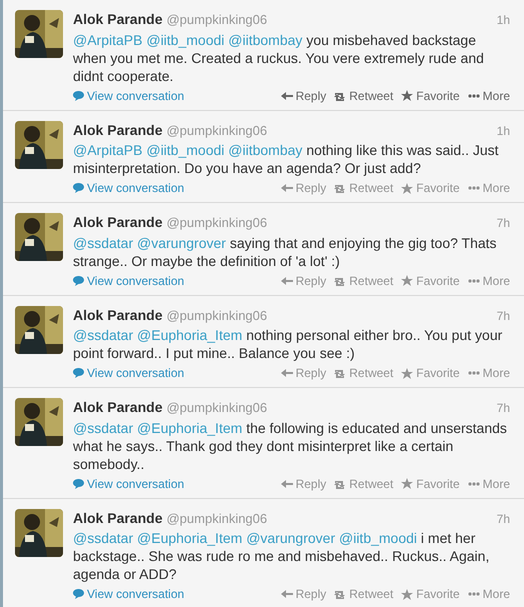  Describe the element at coordinates (288, 344) in the screenshot. I see `tweet-text: @ssdatar @Euphoria_Item nothing personal either bro.. You put your point forward.. I put mine.. Balance you see :)` at that location.